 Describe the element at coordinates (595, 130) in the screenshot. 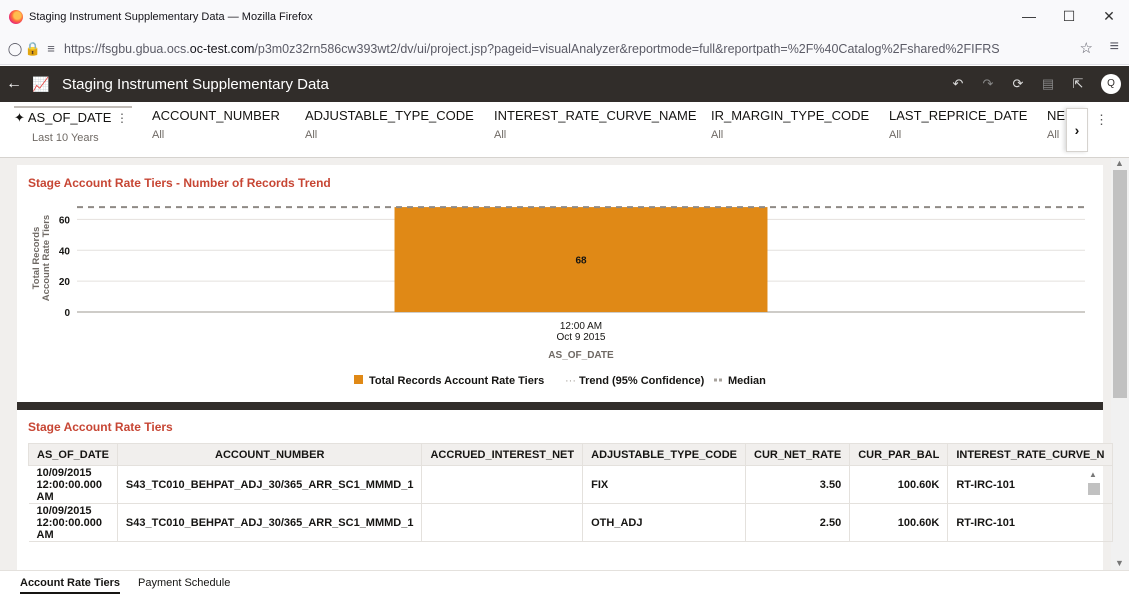

I see `filter-interest-rate-curve-name: INTEREST_RATE_CURVE_NAME All` at that location.